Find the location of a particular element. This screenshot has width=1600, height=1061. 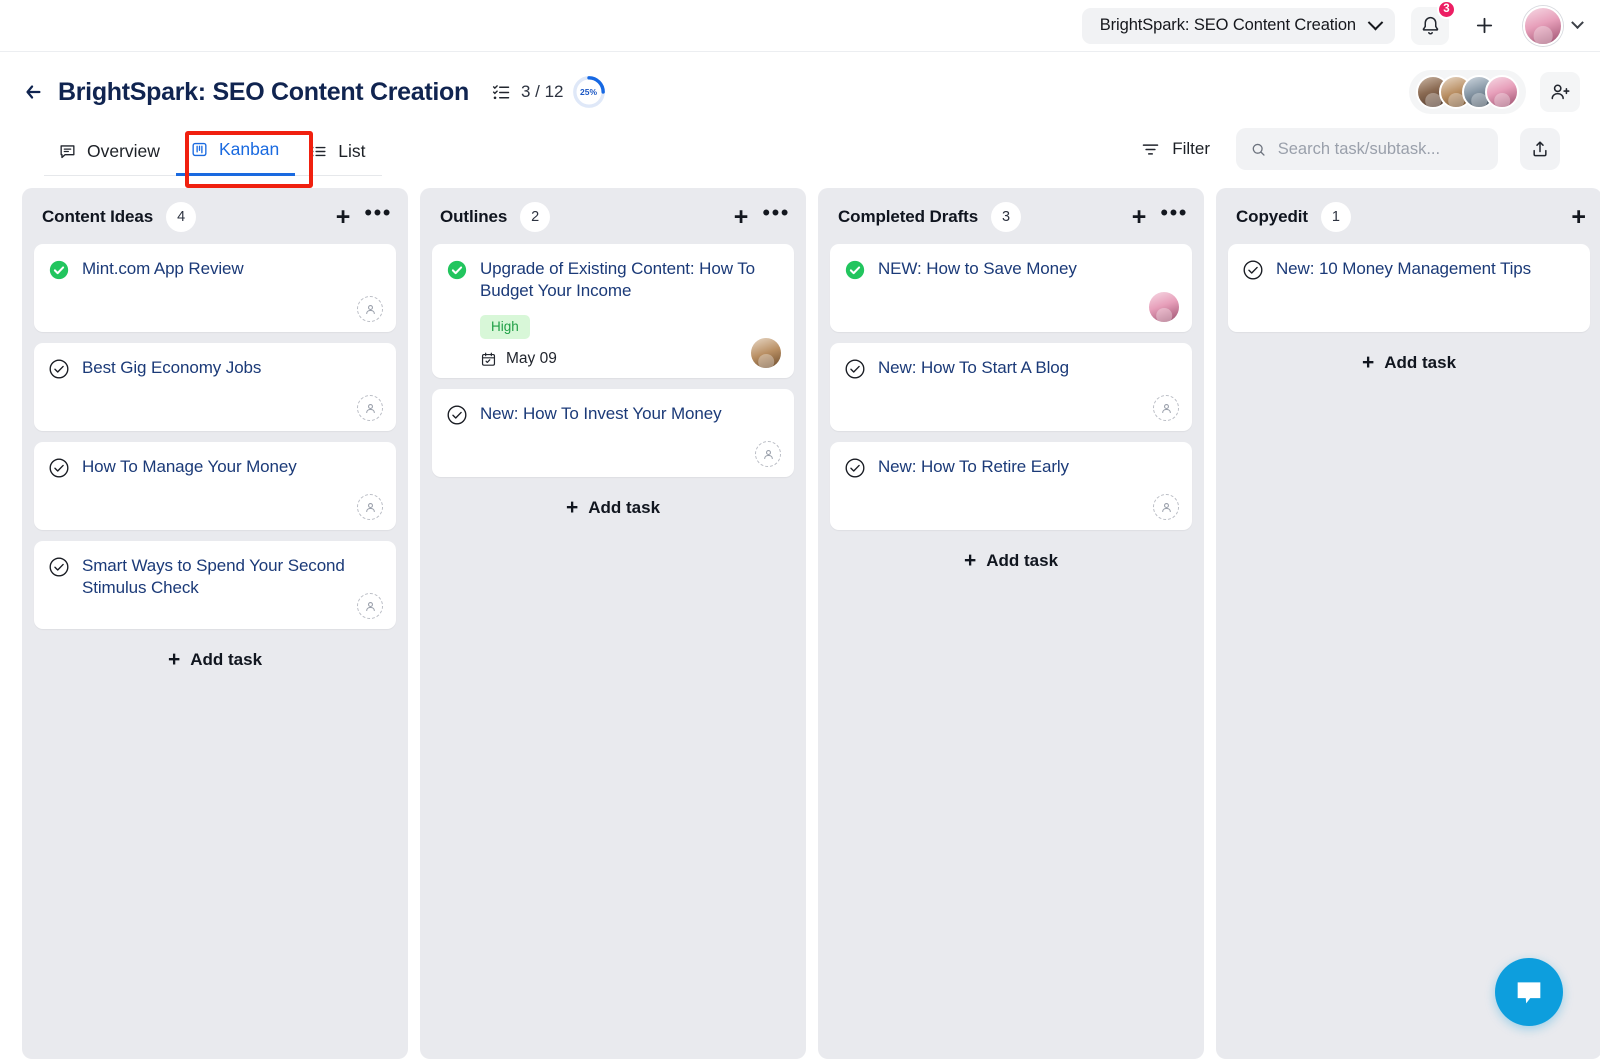

task-title: Mint.com App Review is located at coordinates (163, 268).